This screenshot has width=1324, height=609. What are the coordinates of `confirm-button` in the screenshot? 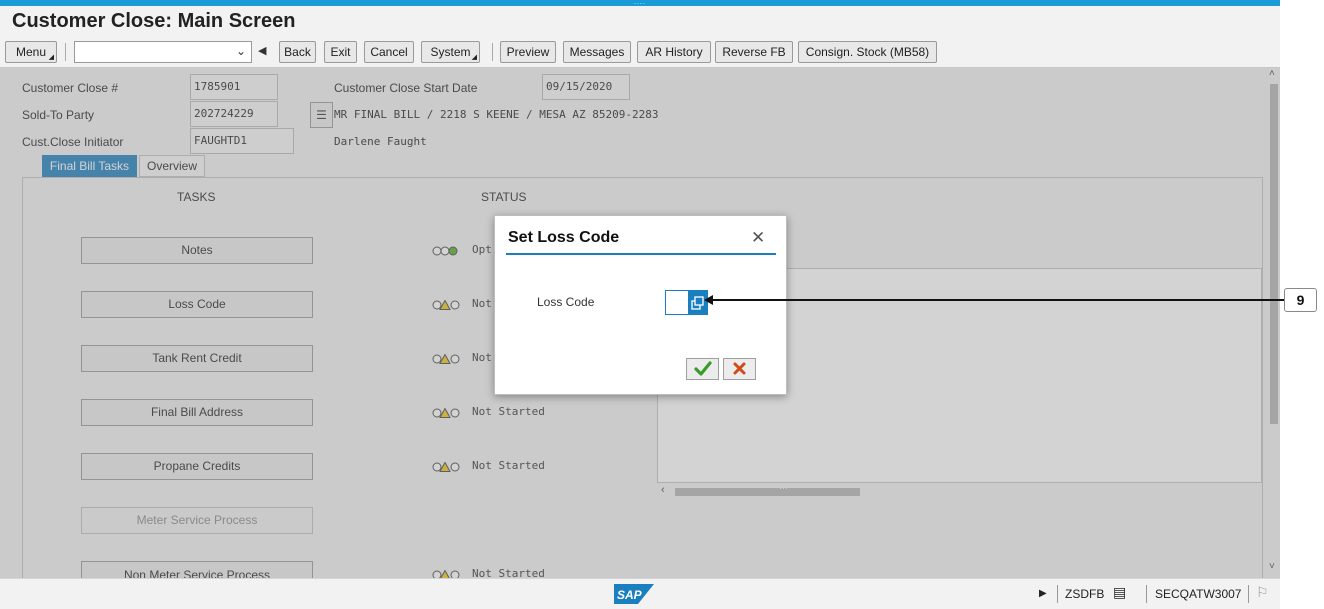 It's located at (702, 369).